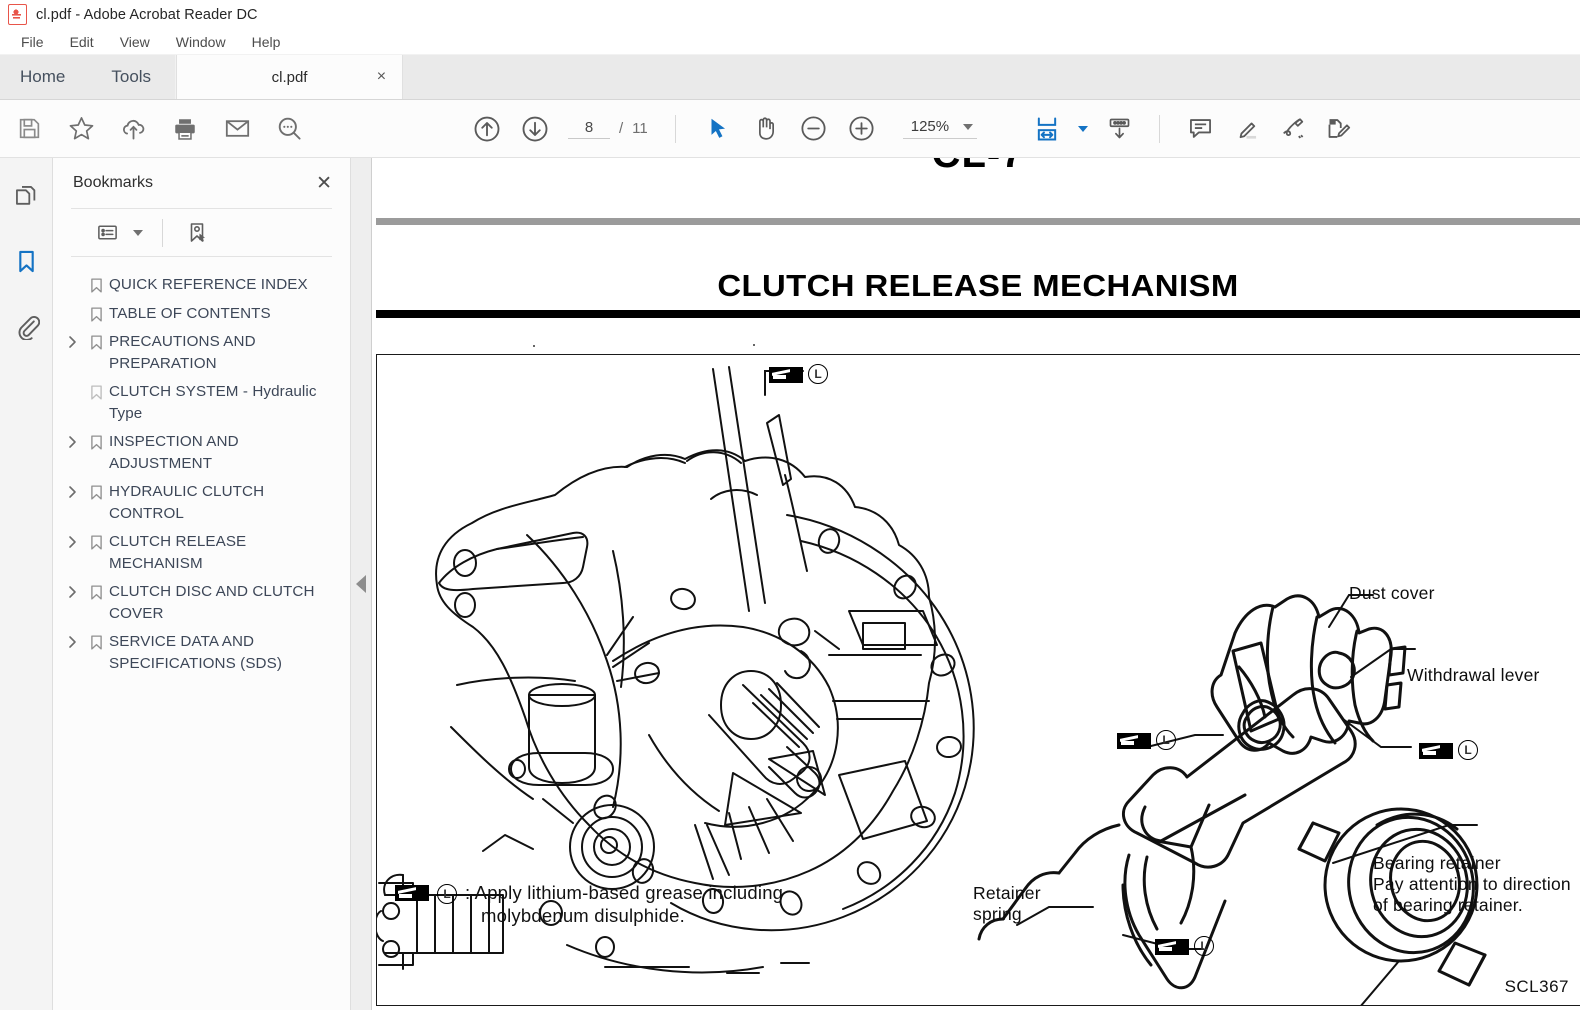 The height and width of the screenshot is (1010, 1580). Describe the element at coordinates (1083, 128) in the screenshot. I see `fit-width-chevron-down-icon` at that location.